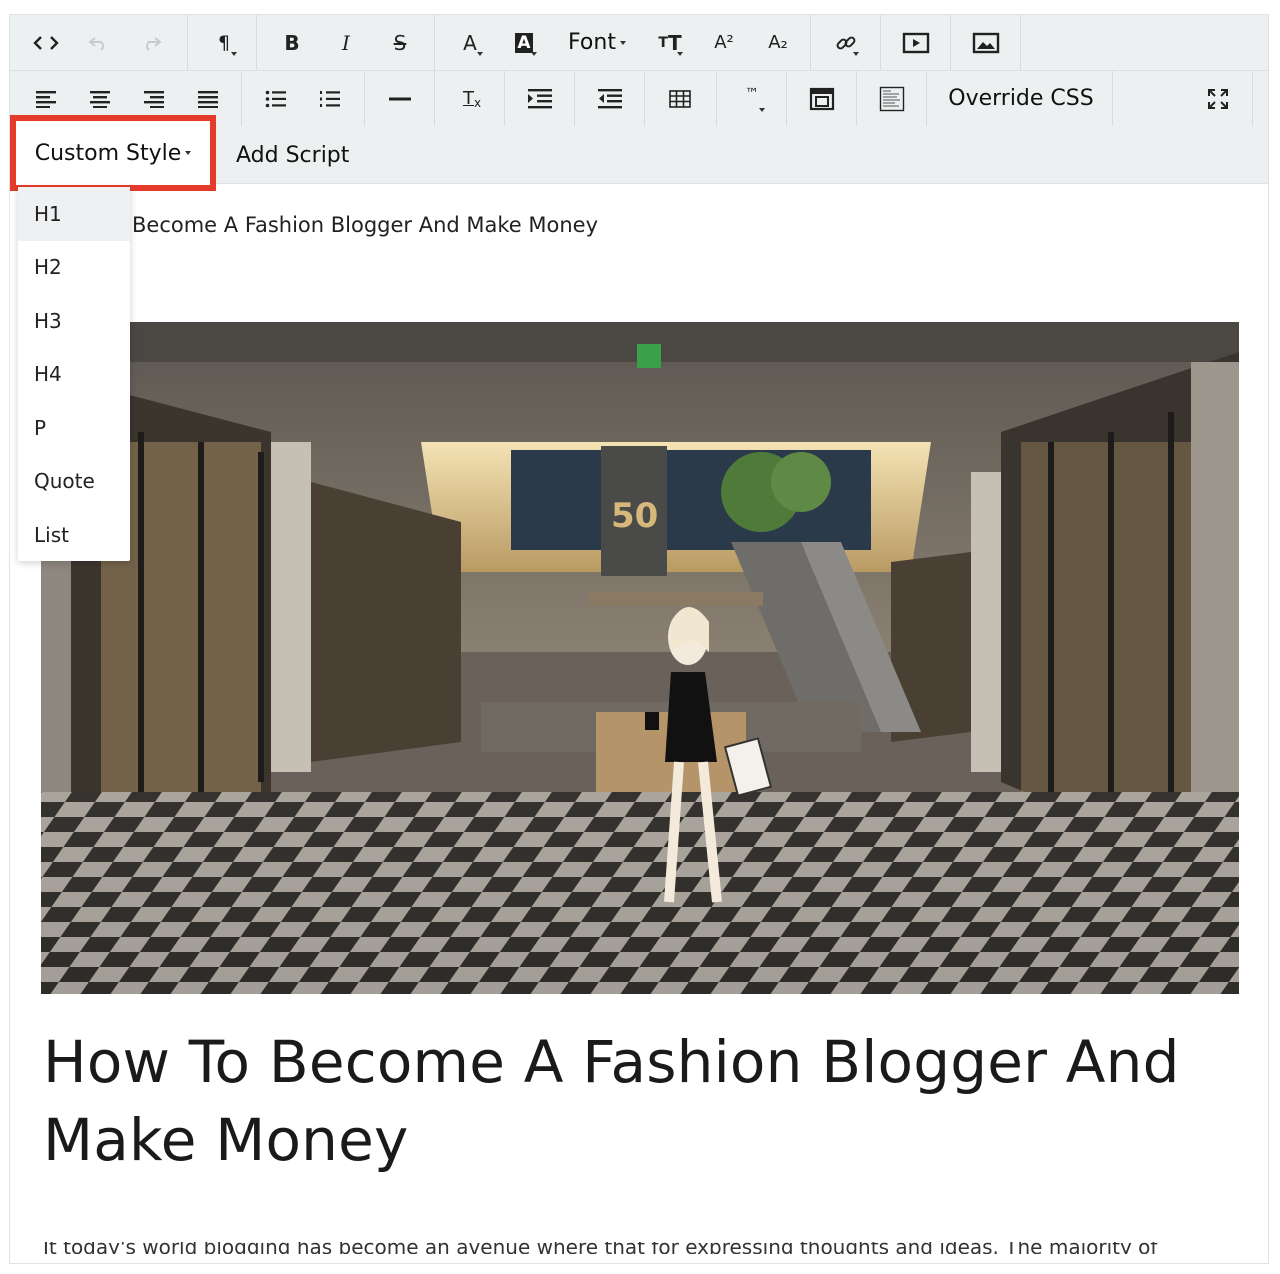  Describe the element at coordinates (663, 42) in the screenshot. I see `font-size-icon: T` at that location.